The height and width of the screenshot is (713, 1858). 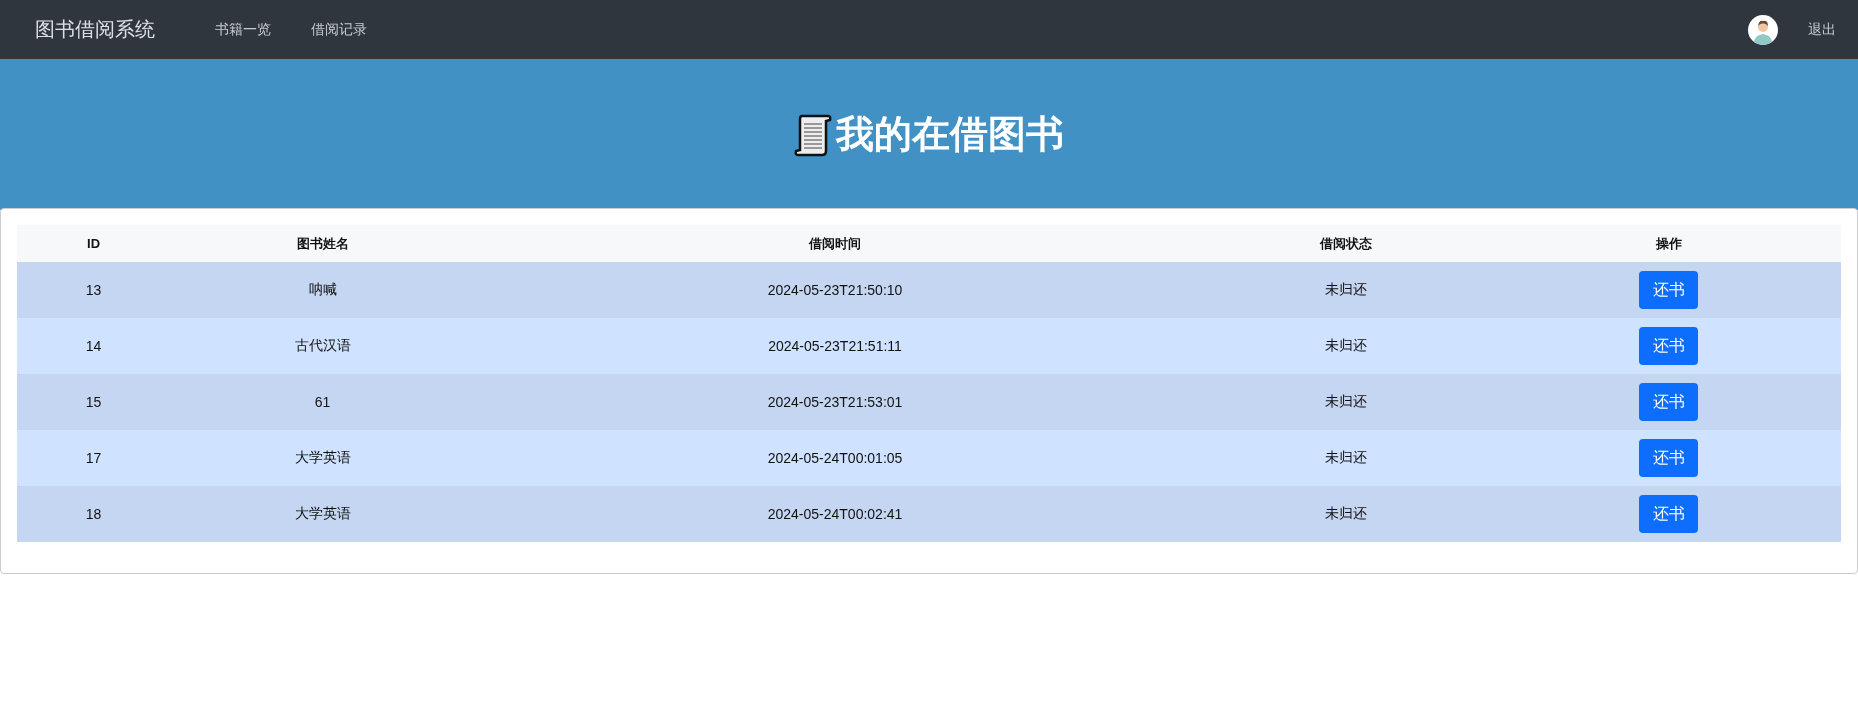 I want to click on nav-link: 书籍一览, so click(x=243, y=29).